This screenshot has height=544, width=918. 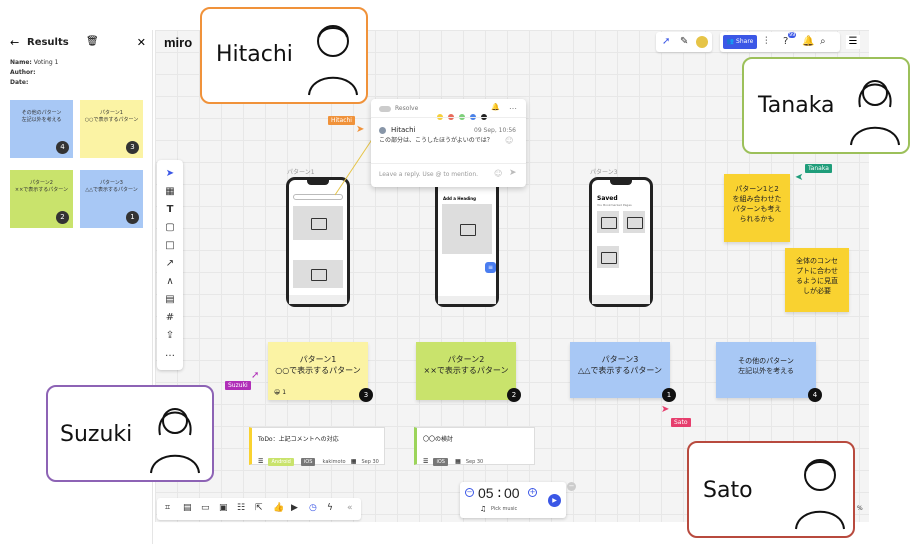 I want to click on close-icon: ✕, so click(x=141, y=42).